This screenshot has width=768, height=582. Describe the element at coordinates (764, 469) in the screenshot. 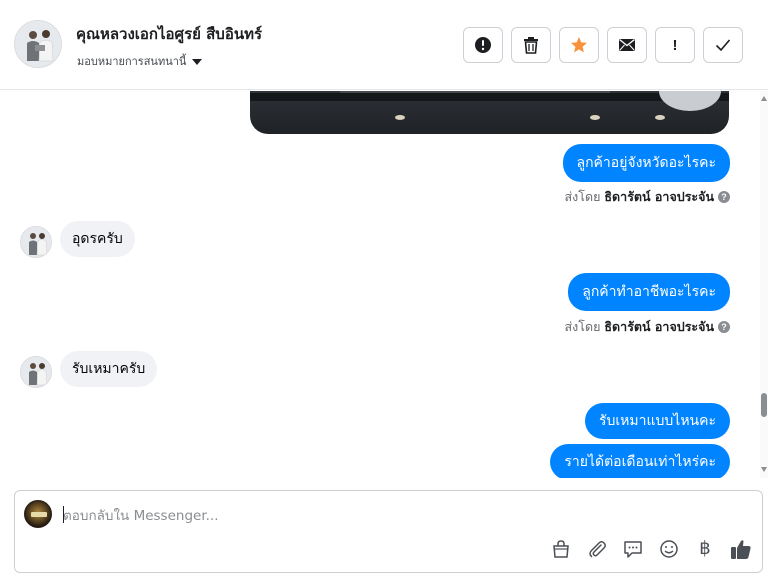

I see `scroll-down-arrow-icon` at that location.